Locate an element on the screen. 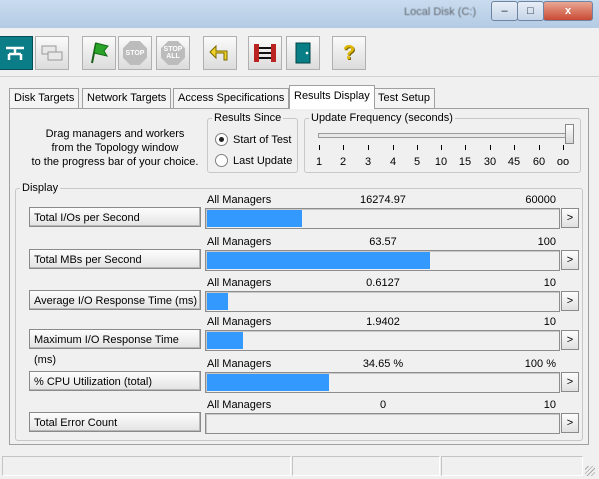 This screenshot has height=479, width=599. title-bar: Local Disk (C:) – □ x is located at coordinates (299, 14).